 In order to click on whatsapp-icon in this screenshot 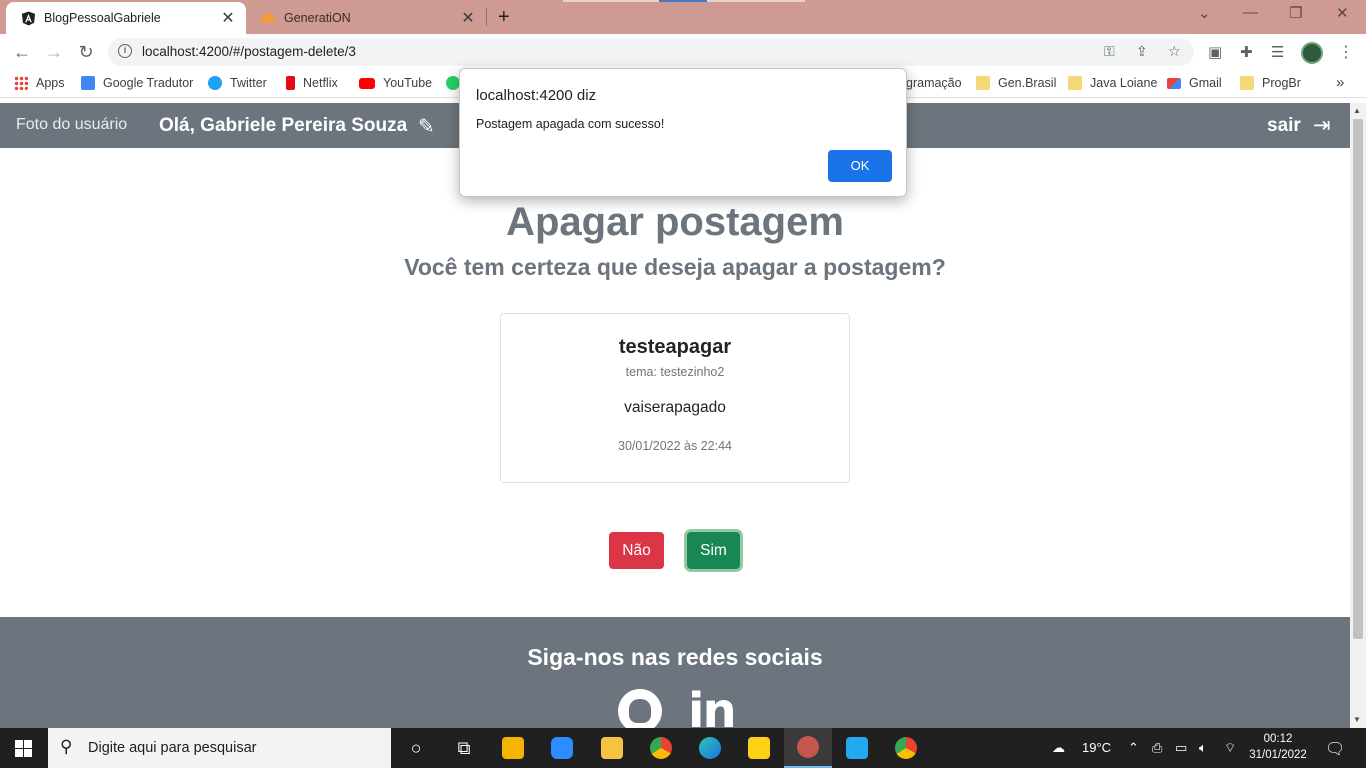, I will do `click(453, 83)`.